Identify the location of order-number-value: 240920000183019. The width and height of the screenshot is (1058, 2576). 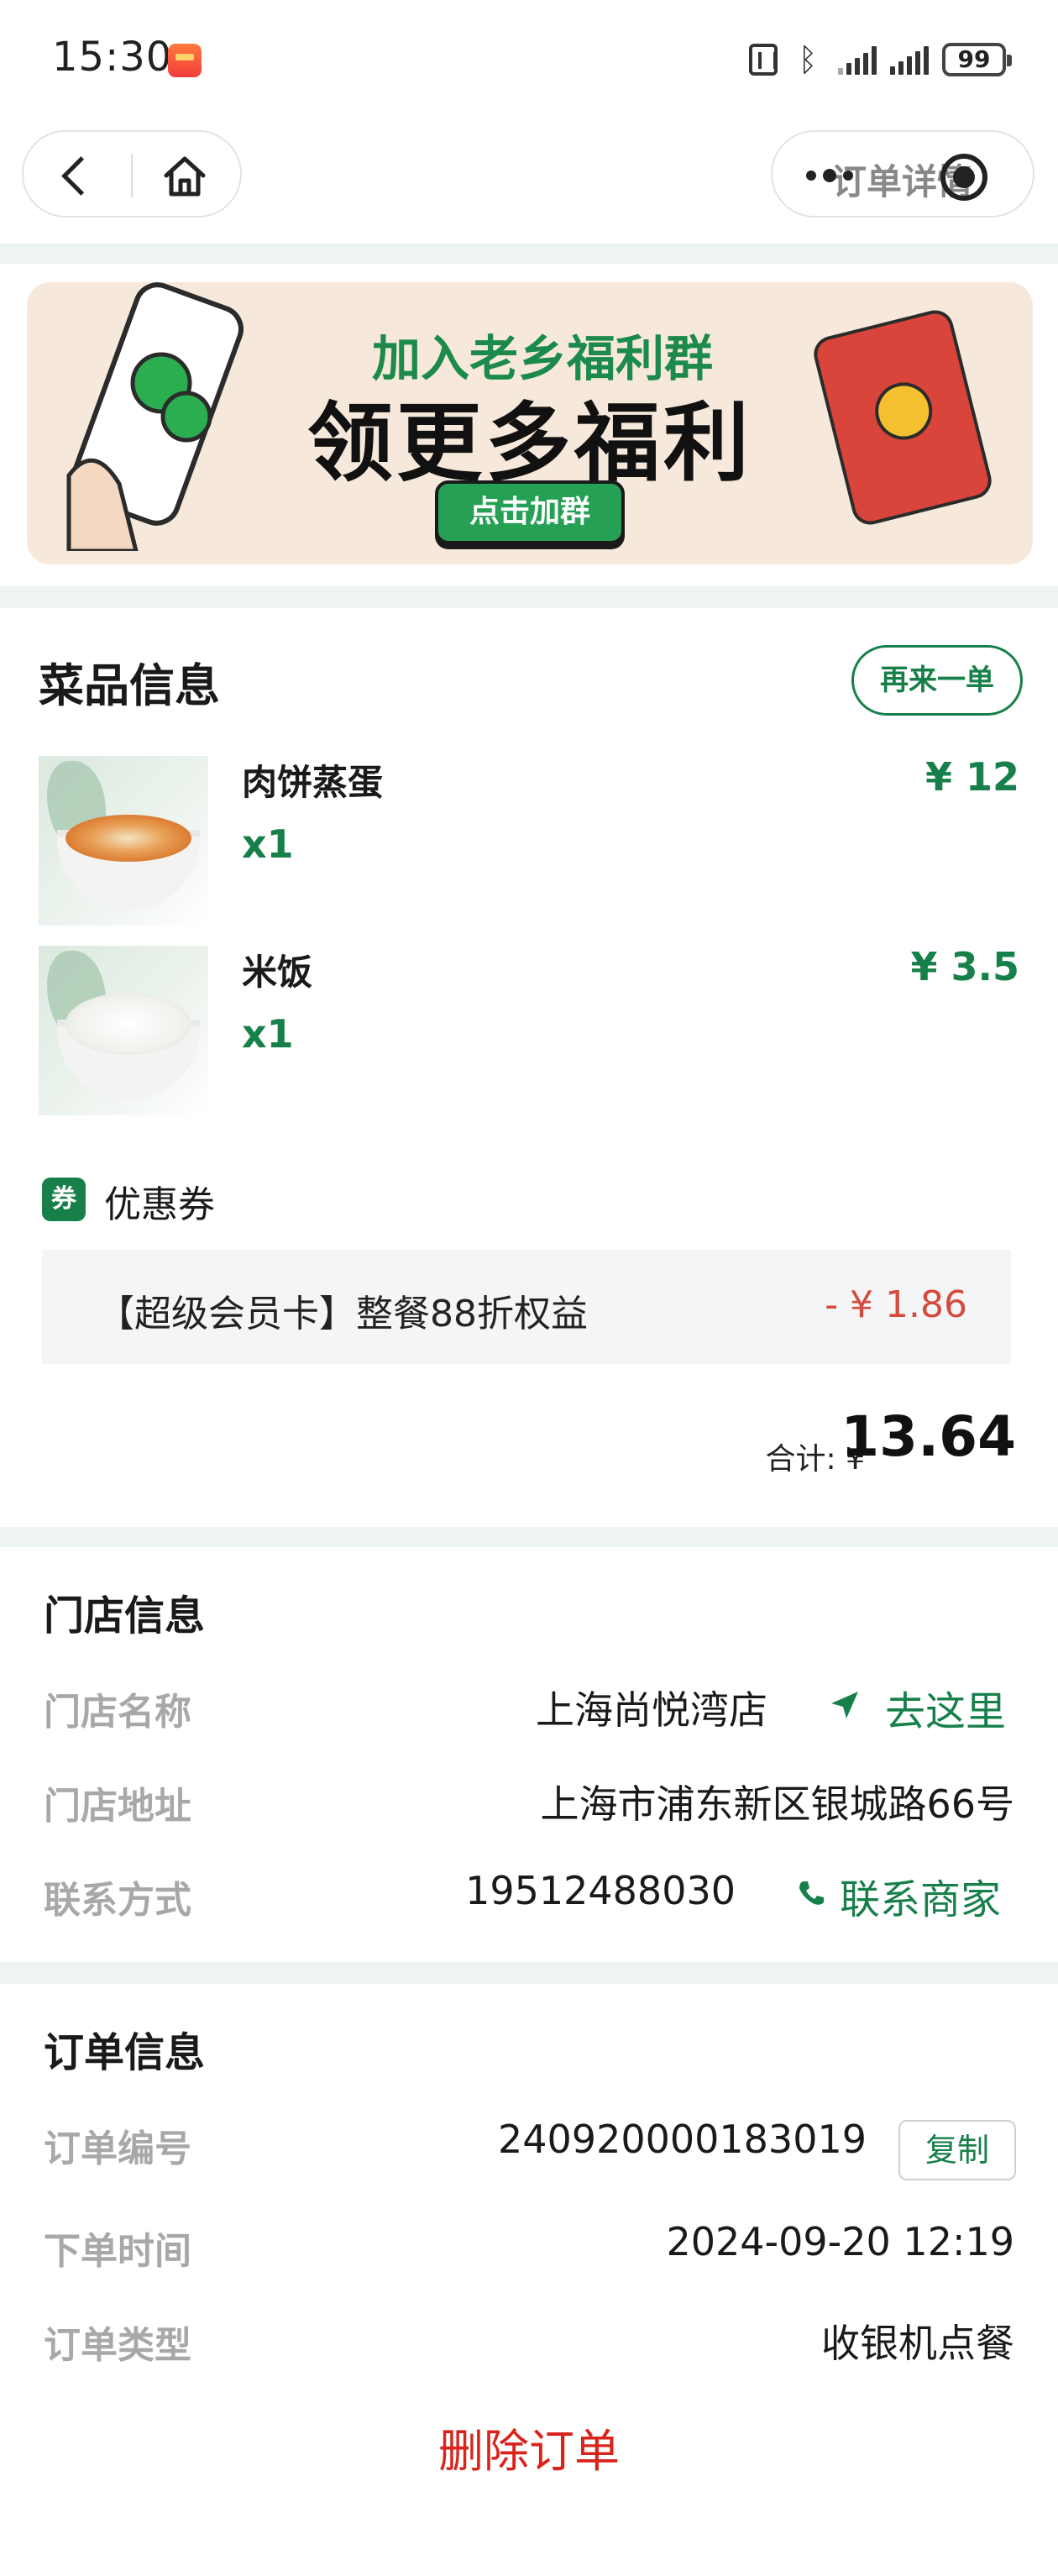
(683, 2139).